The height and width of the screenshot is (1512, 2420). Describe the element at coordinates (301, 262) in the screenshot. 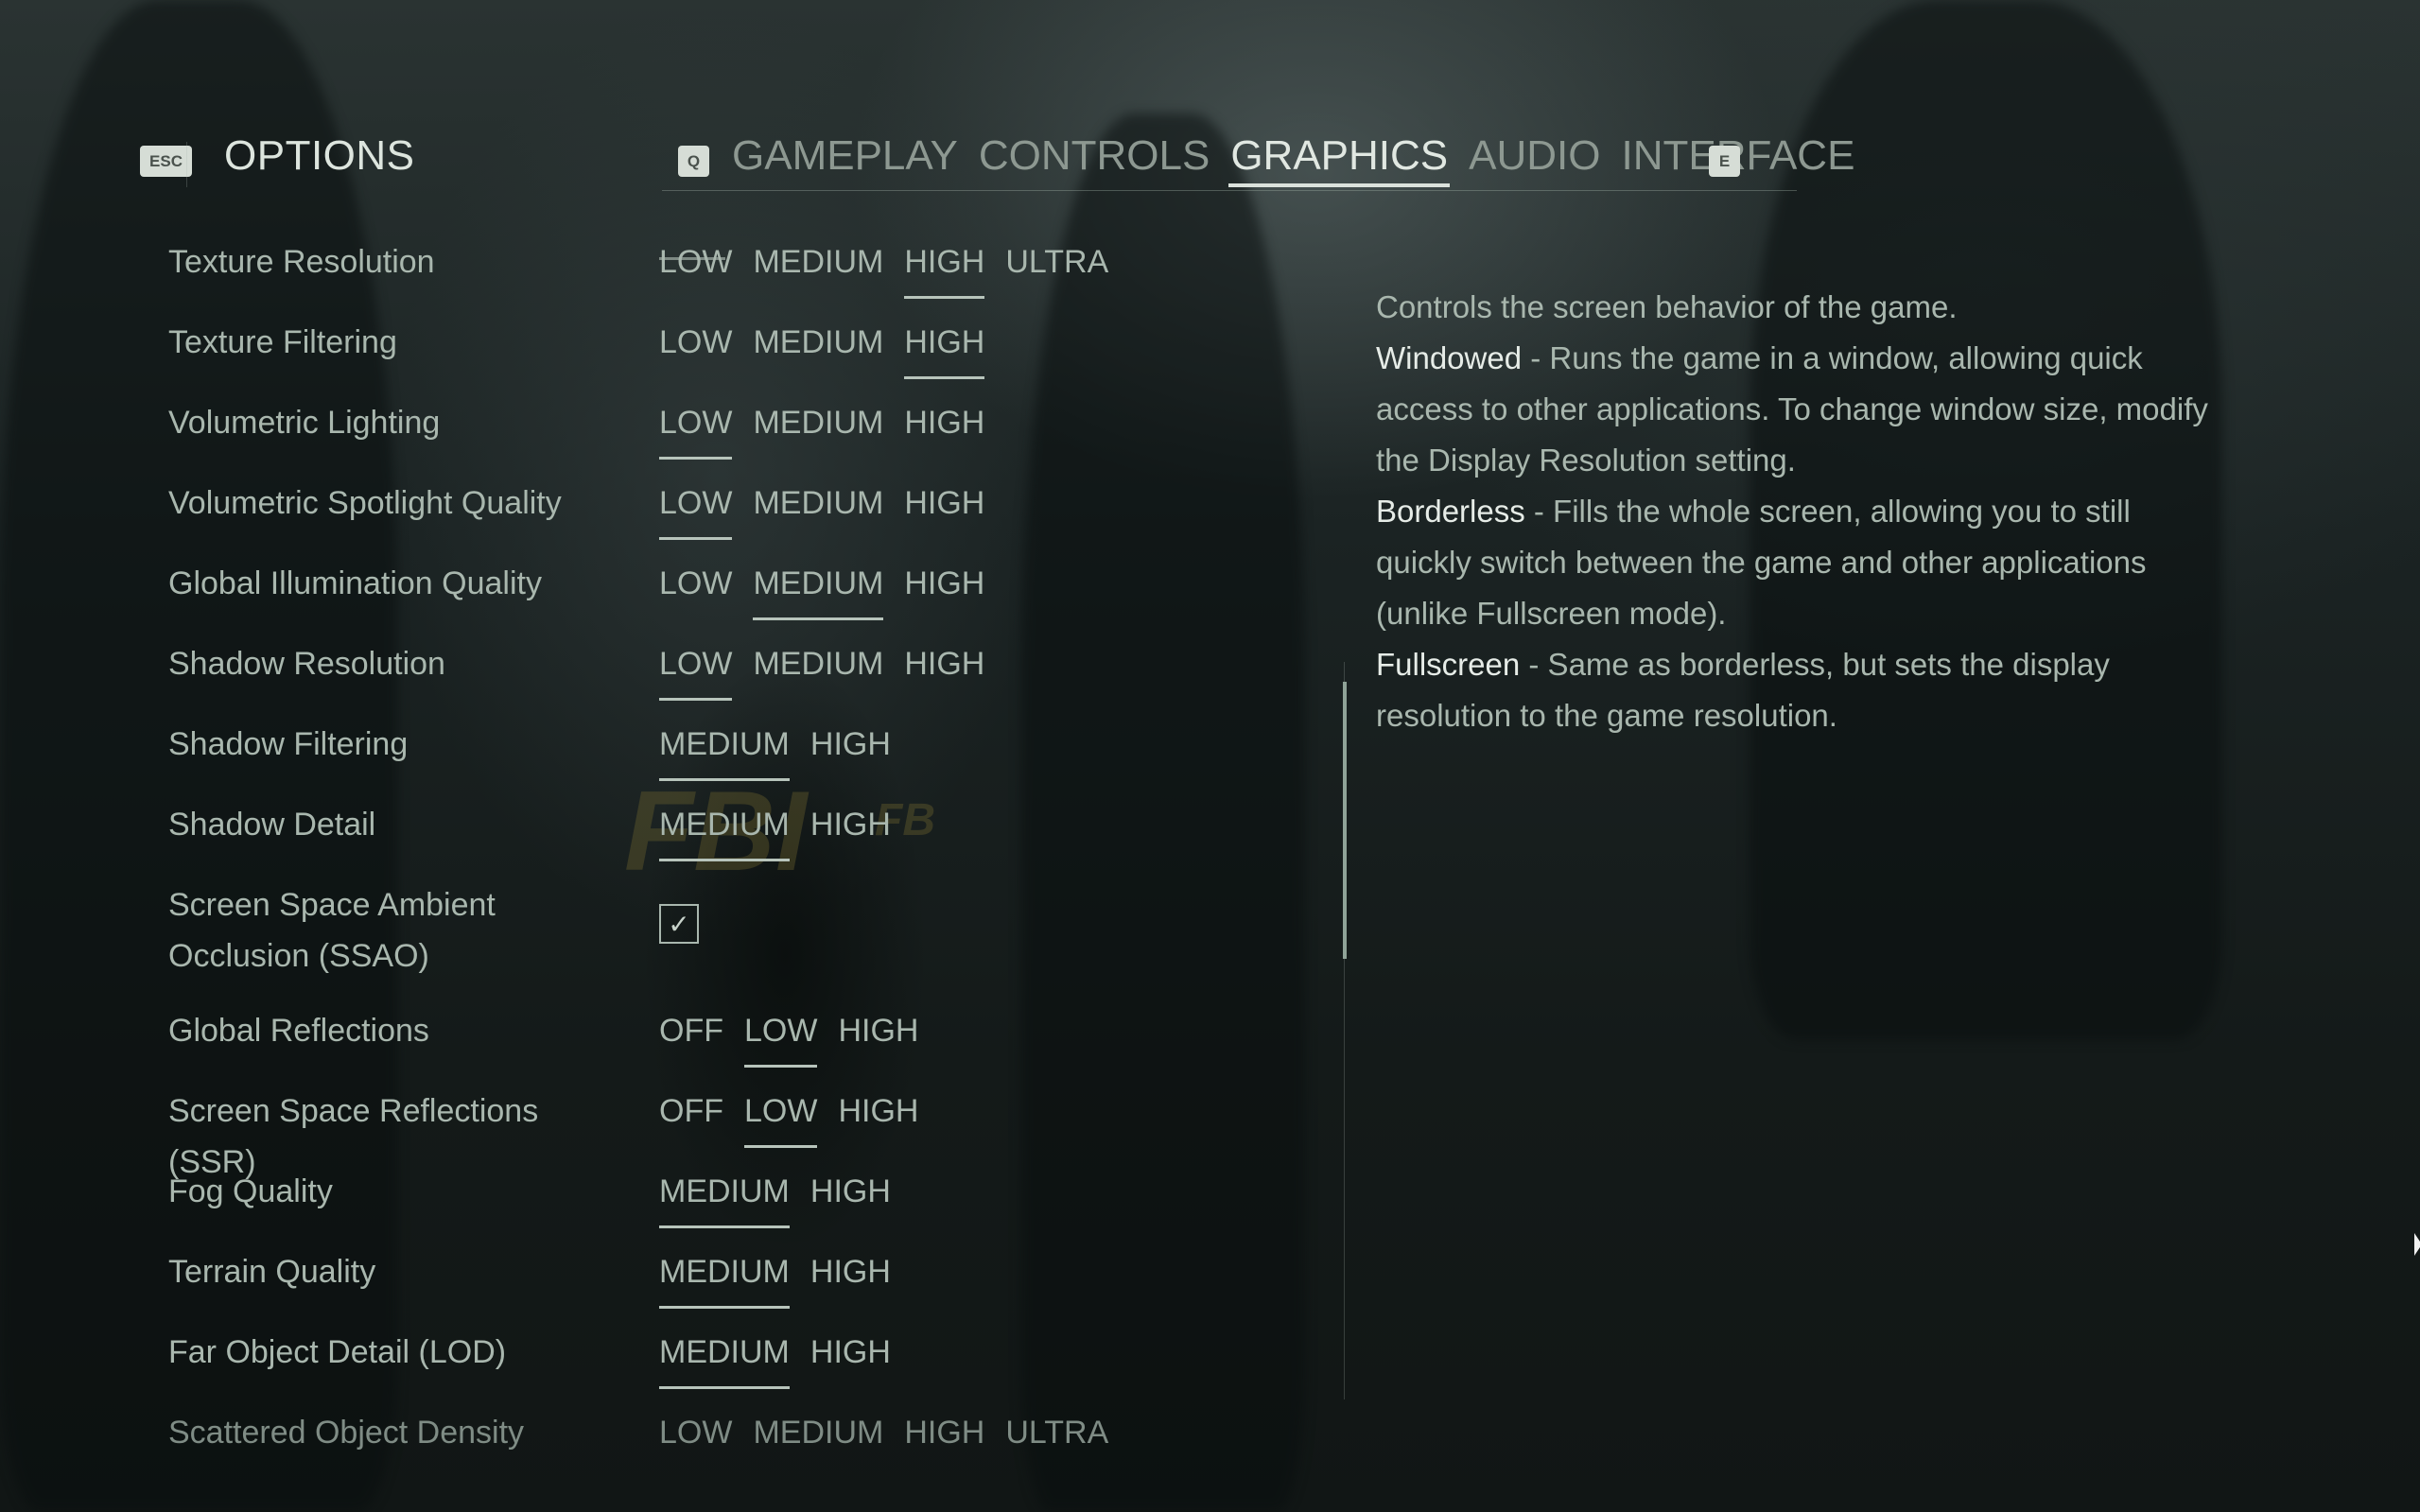

I see `setting-label: Texture Resolution` at that location.